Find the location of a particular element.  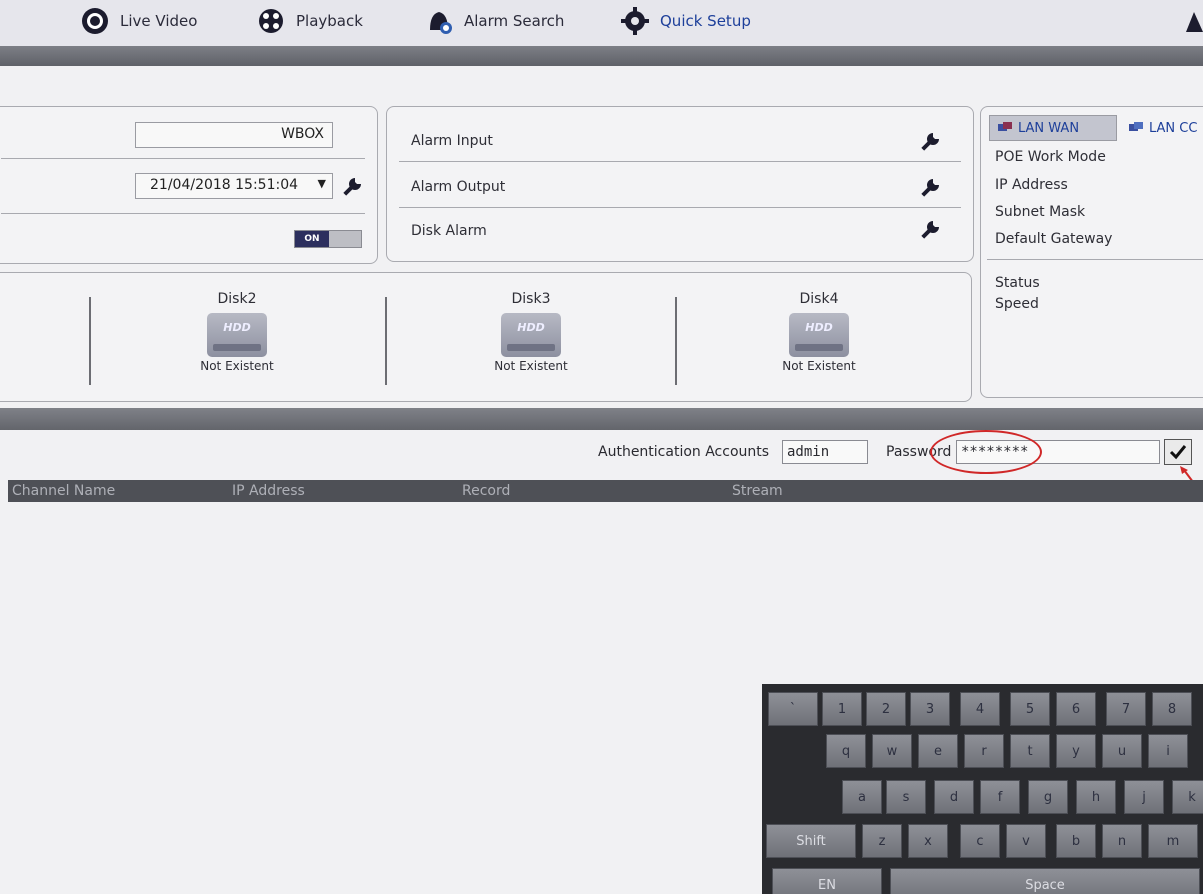

key: v is located at coordinates (1026, 841).